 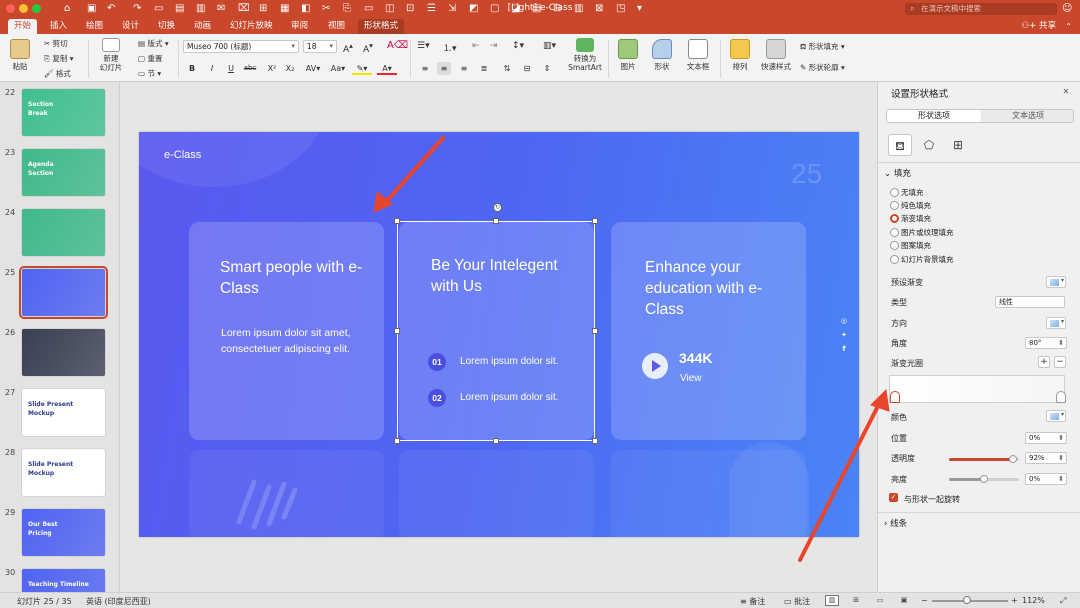 I want to click on bold-icon: B, so click(x=192, y=68).